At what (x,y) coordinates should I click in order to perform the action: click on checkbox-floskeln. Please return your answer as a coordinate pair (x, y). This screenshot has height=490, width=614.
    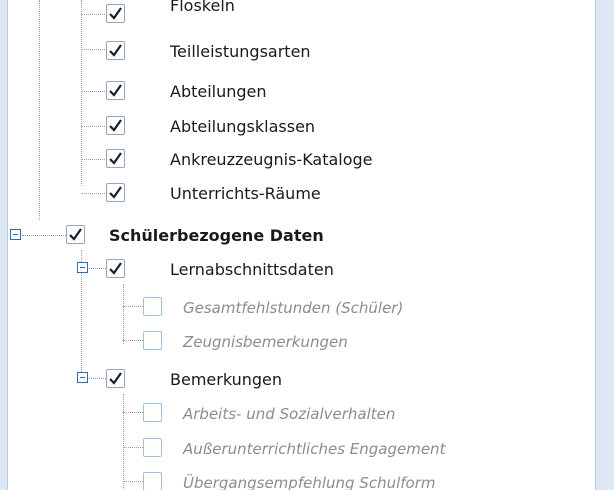
    Looking at the image, I should click on (115, 13).